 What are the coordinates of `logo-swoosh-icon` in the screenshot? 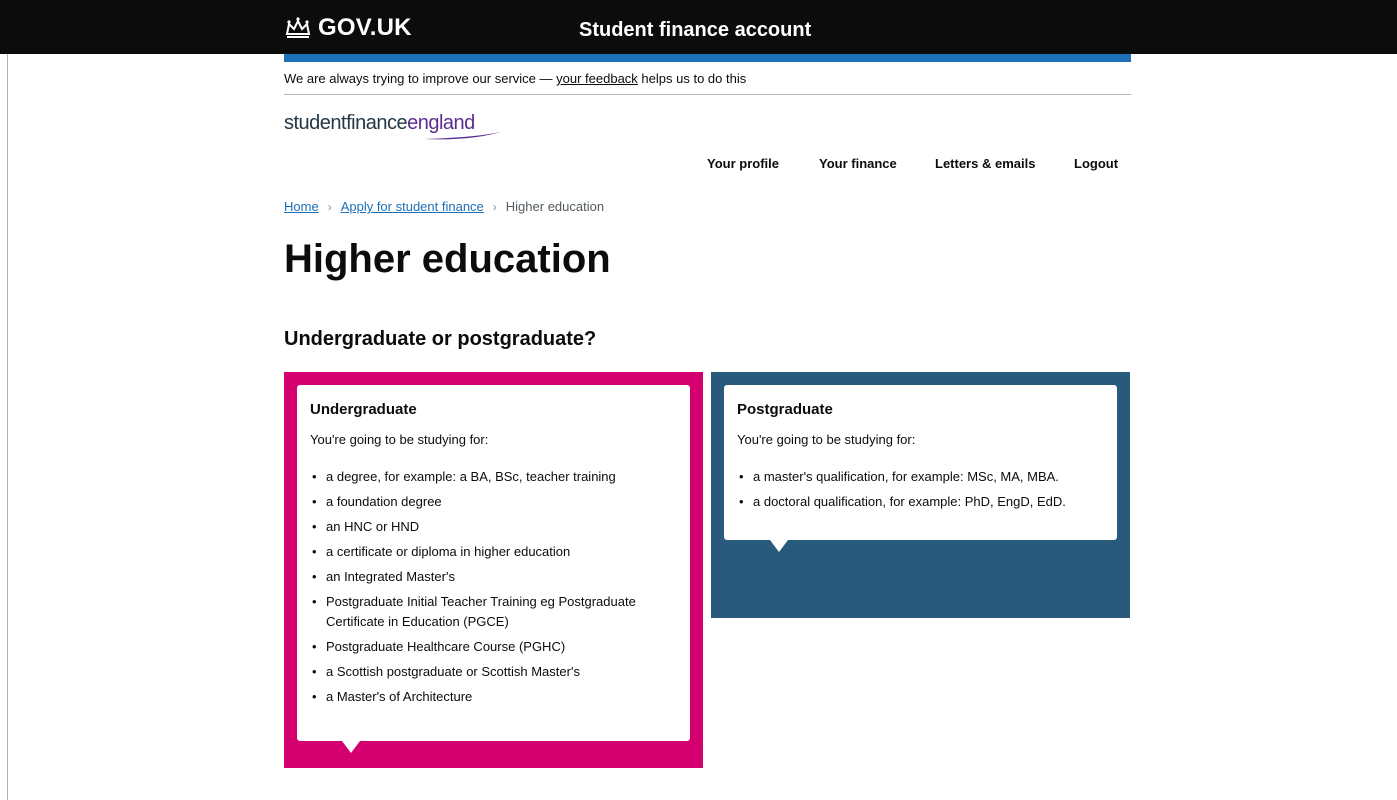 It's located at (463, 135).